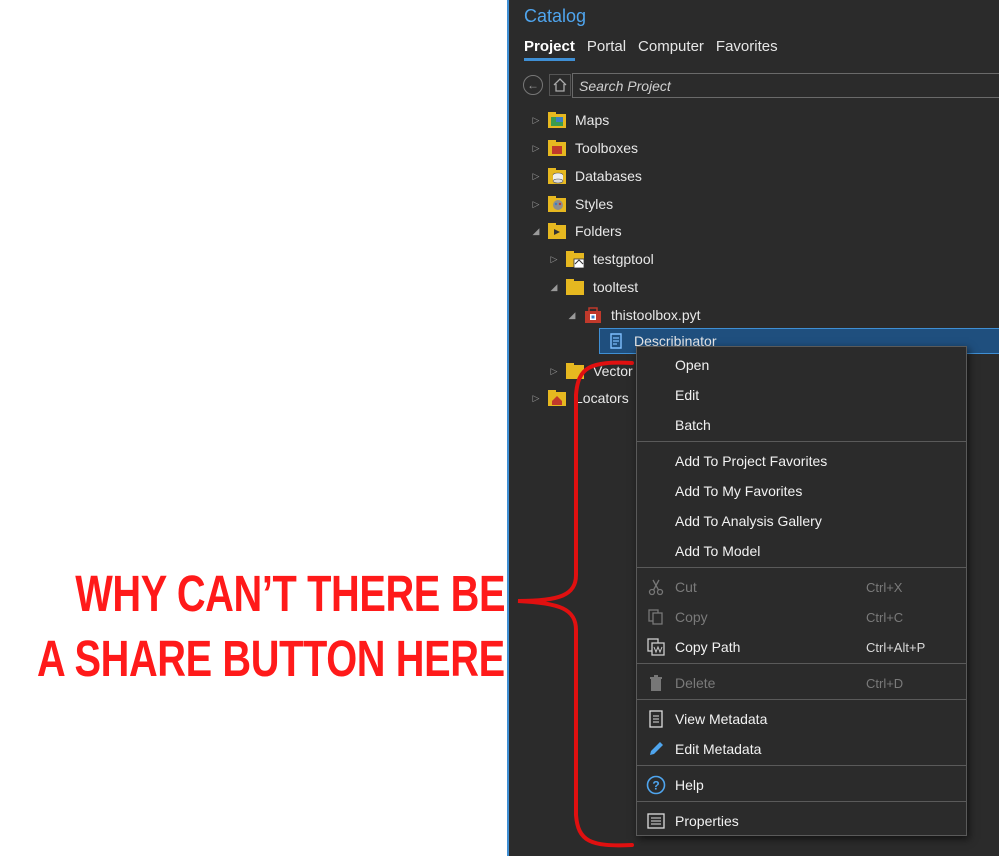 This screenshot has height=856, width=999. Describe the element at coordinates (557, 176) in the screenshot. I see `databases-folder-icon` at that location.